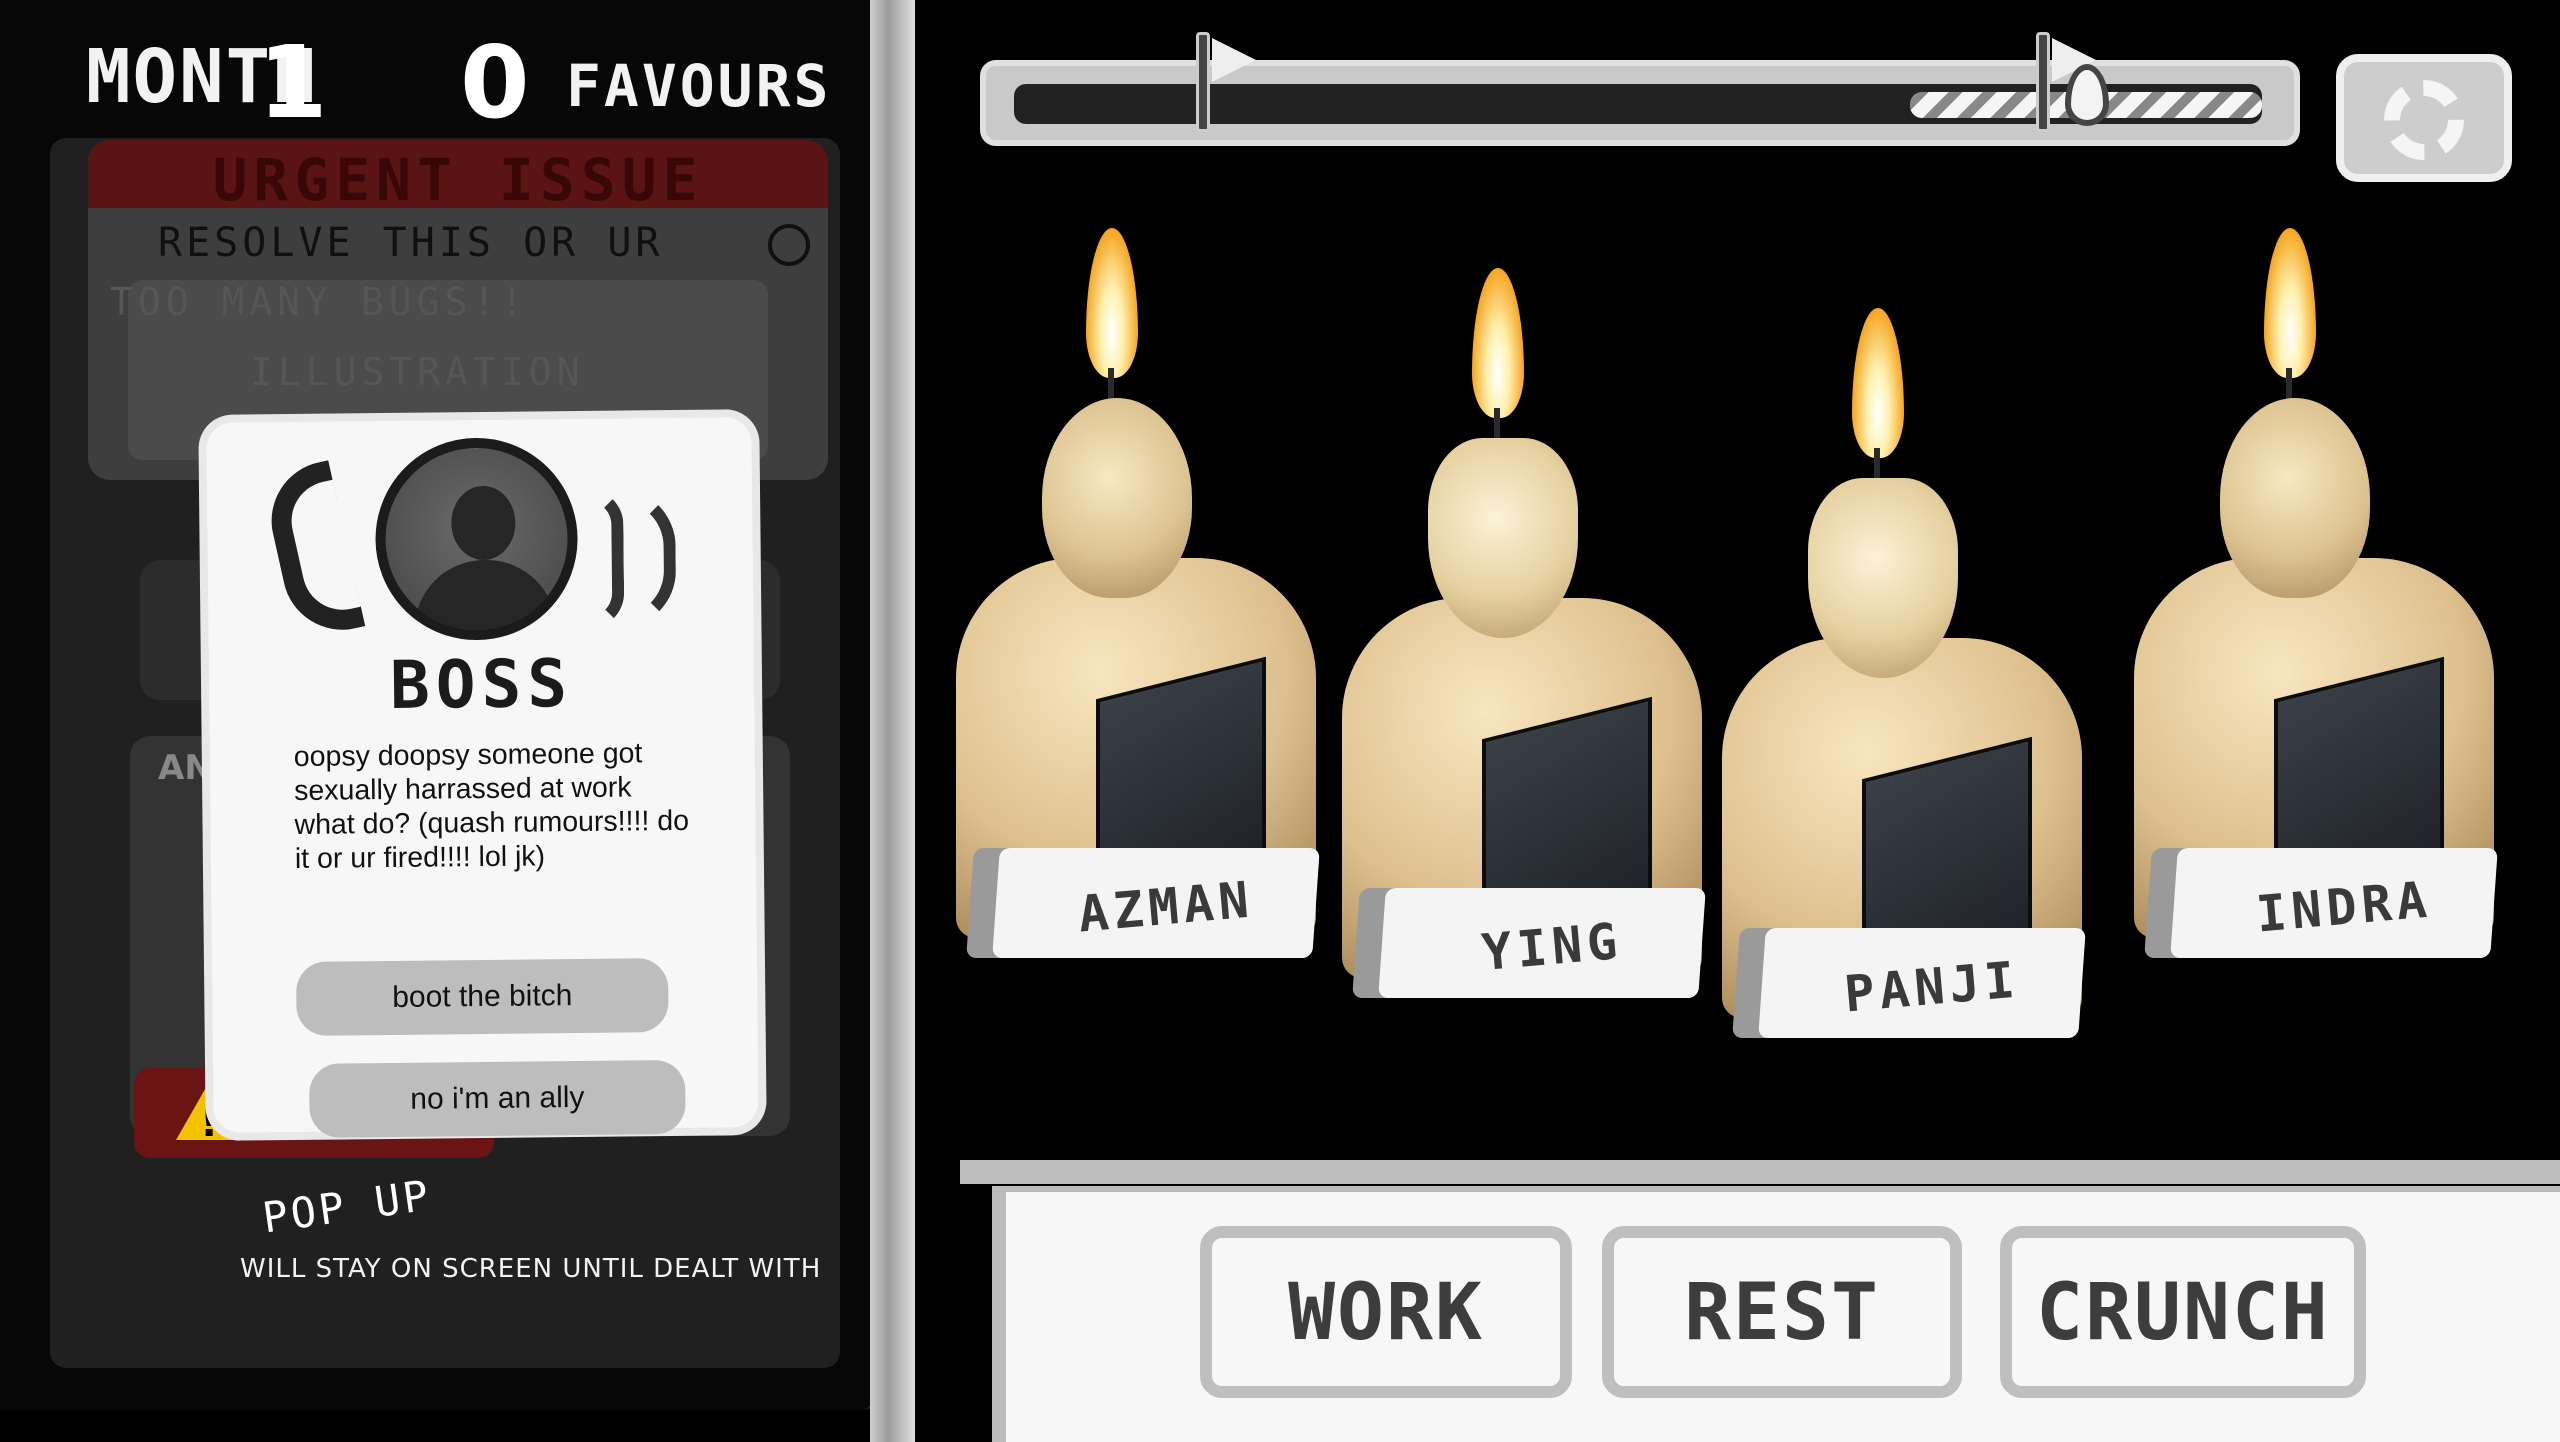  I want to click on issue-card-label: AN, so click(185, 768).